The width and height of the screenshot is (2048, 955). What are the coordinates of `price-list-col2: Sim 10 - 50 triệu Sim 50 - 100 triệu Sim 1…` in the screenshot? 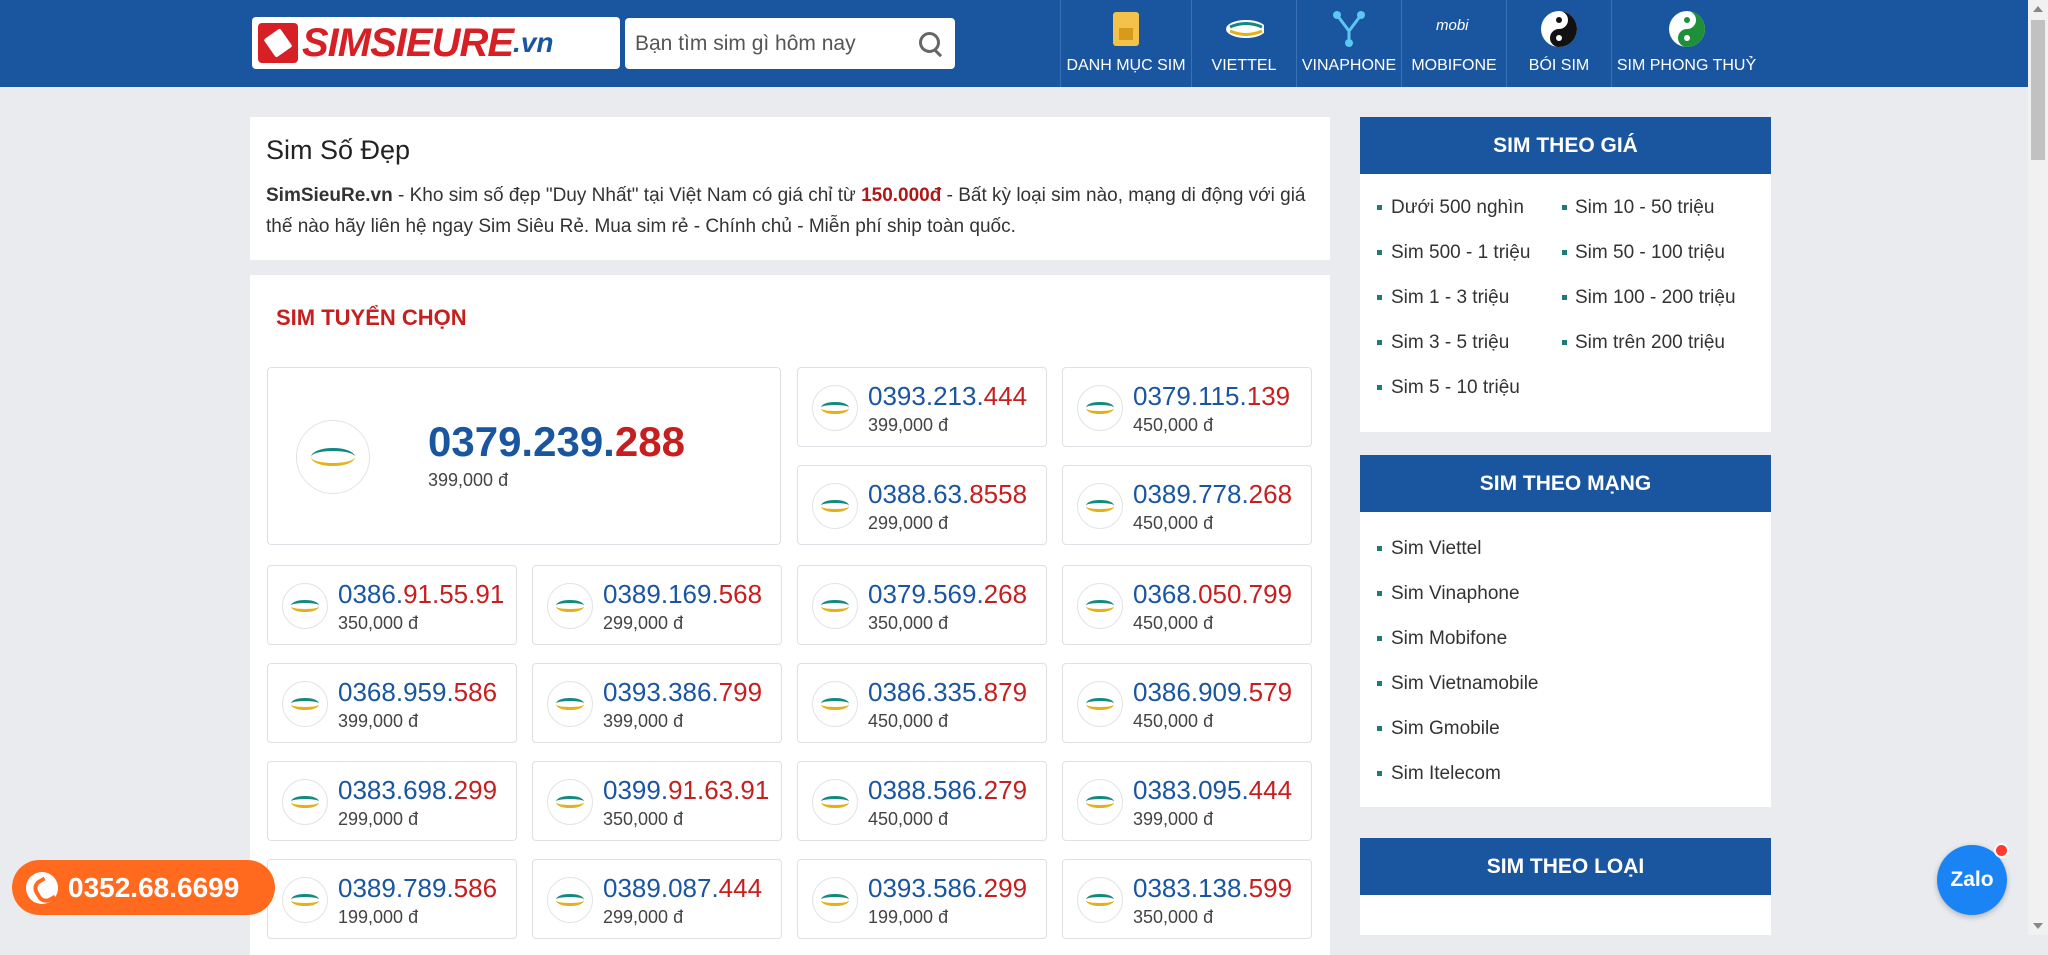 It's located at (1645, 308).